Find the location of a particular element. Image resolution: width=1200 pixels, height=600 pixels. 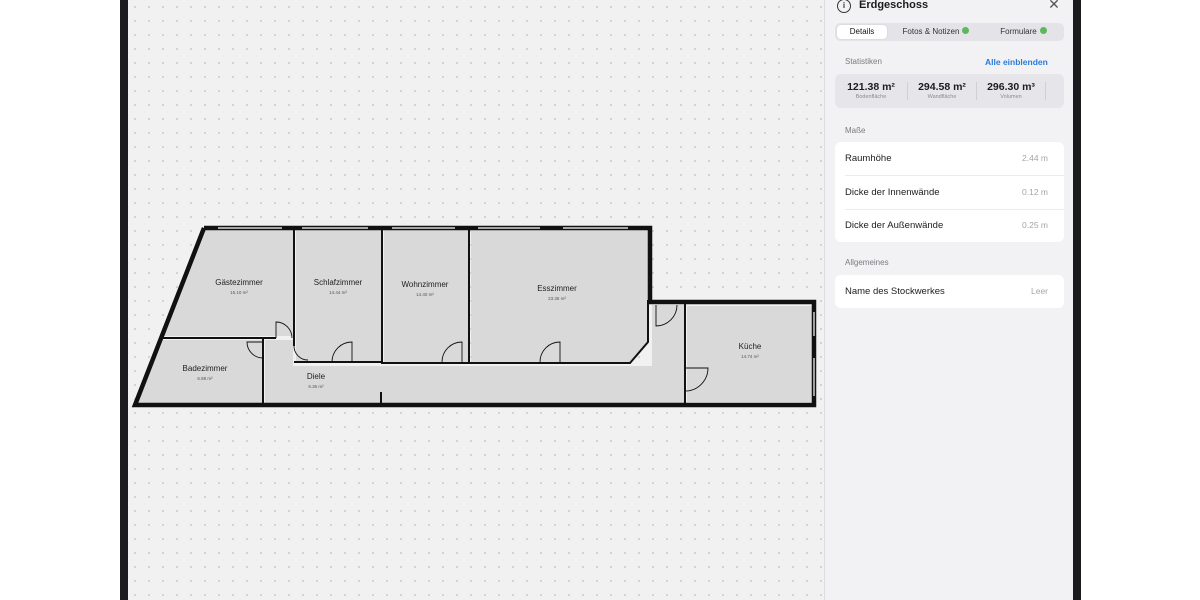

info-icon: i is located at coordinates (844, 6).